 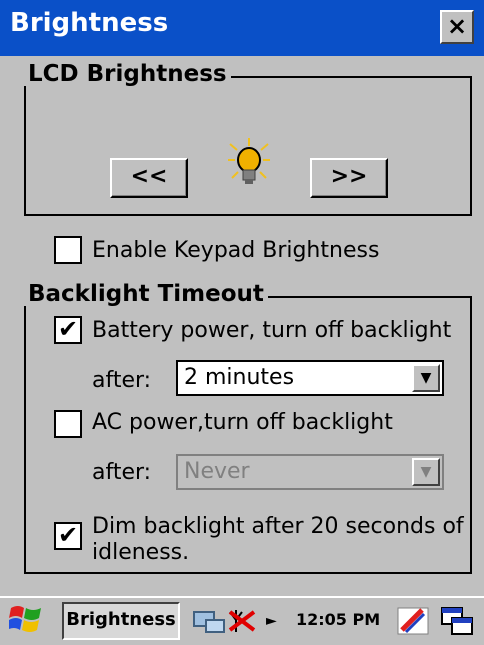 I want to click on taskbar-brightness-button: Brightness, so click(x=121, y=621).